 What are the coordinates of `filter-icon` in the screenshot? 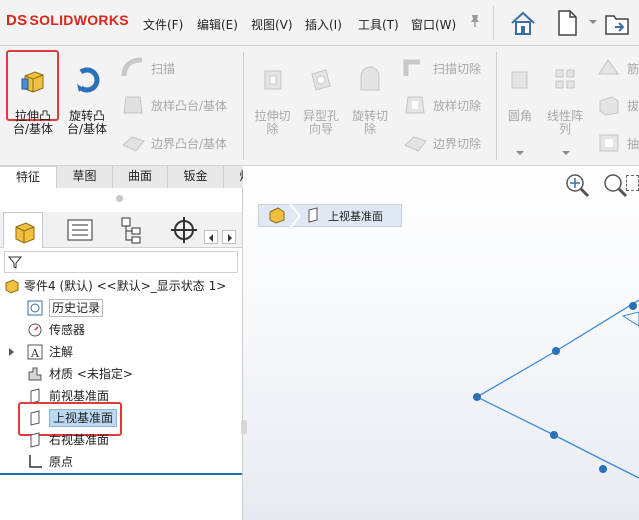 It's located at (15, 262).